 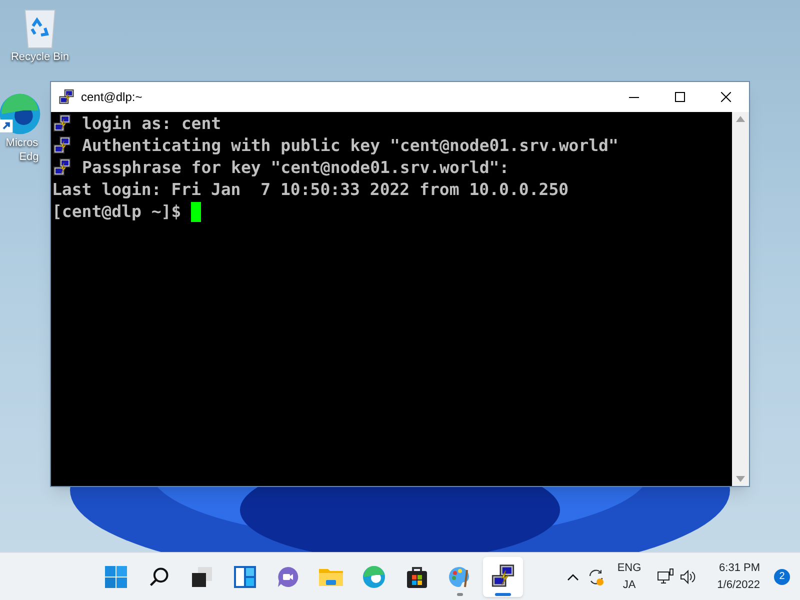 What do you see at coordinates (40, 57) in the screenshot?
I see `desktop-icon-label: Recycle Bin` at bounding box center [40, 57].